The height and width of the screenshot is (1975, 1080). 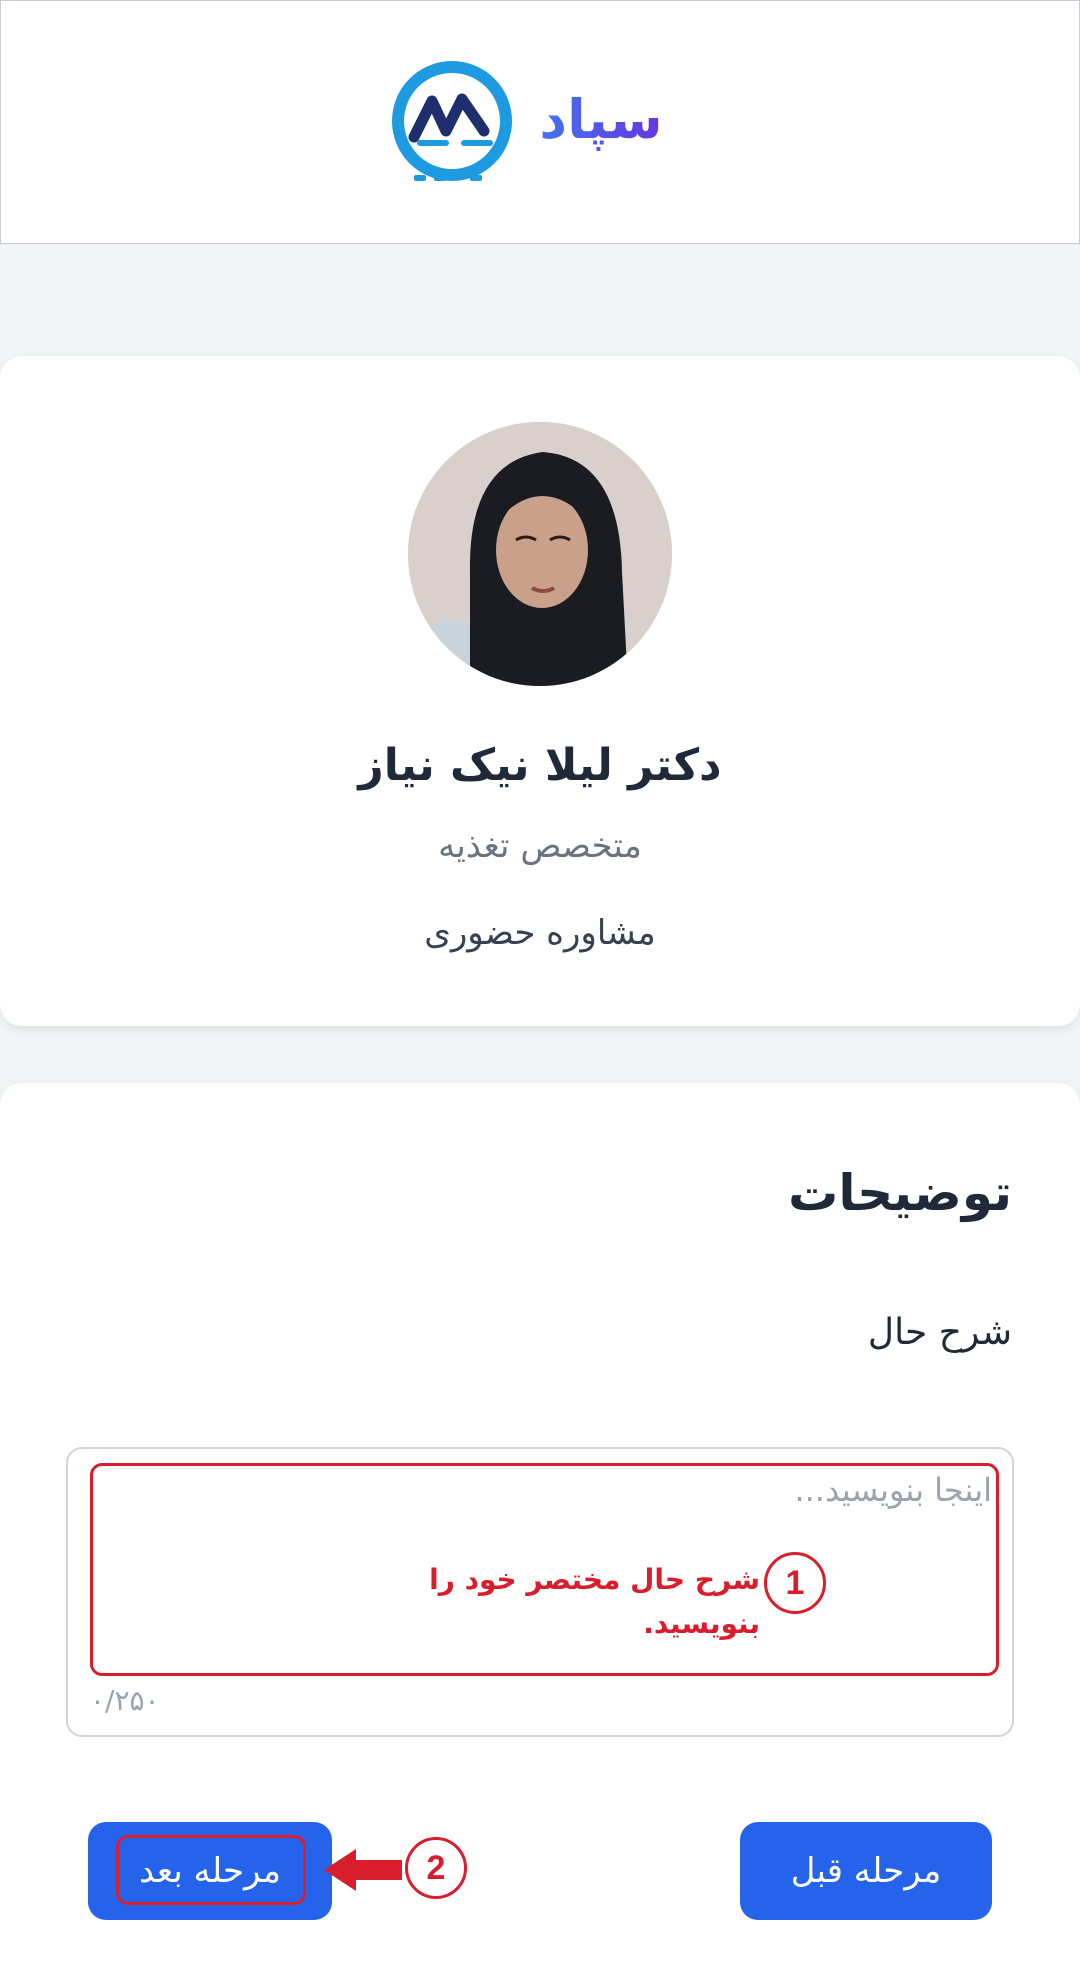 I want to click on doctor-specialty: متخصص تغذیه, so click(x=540, y=846).